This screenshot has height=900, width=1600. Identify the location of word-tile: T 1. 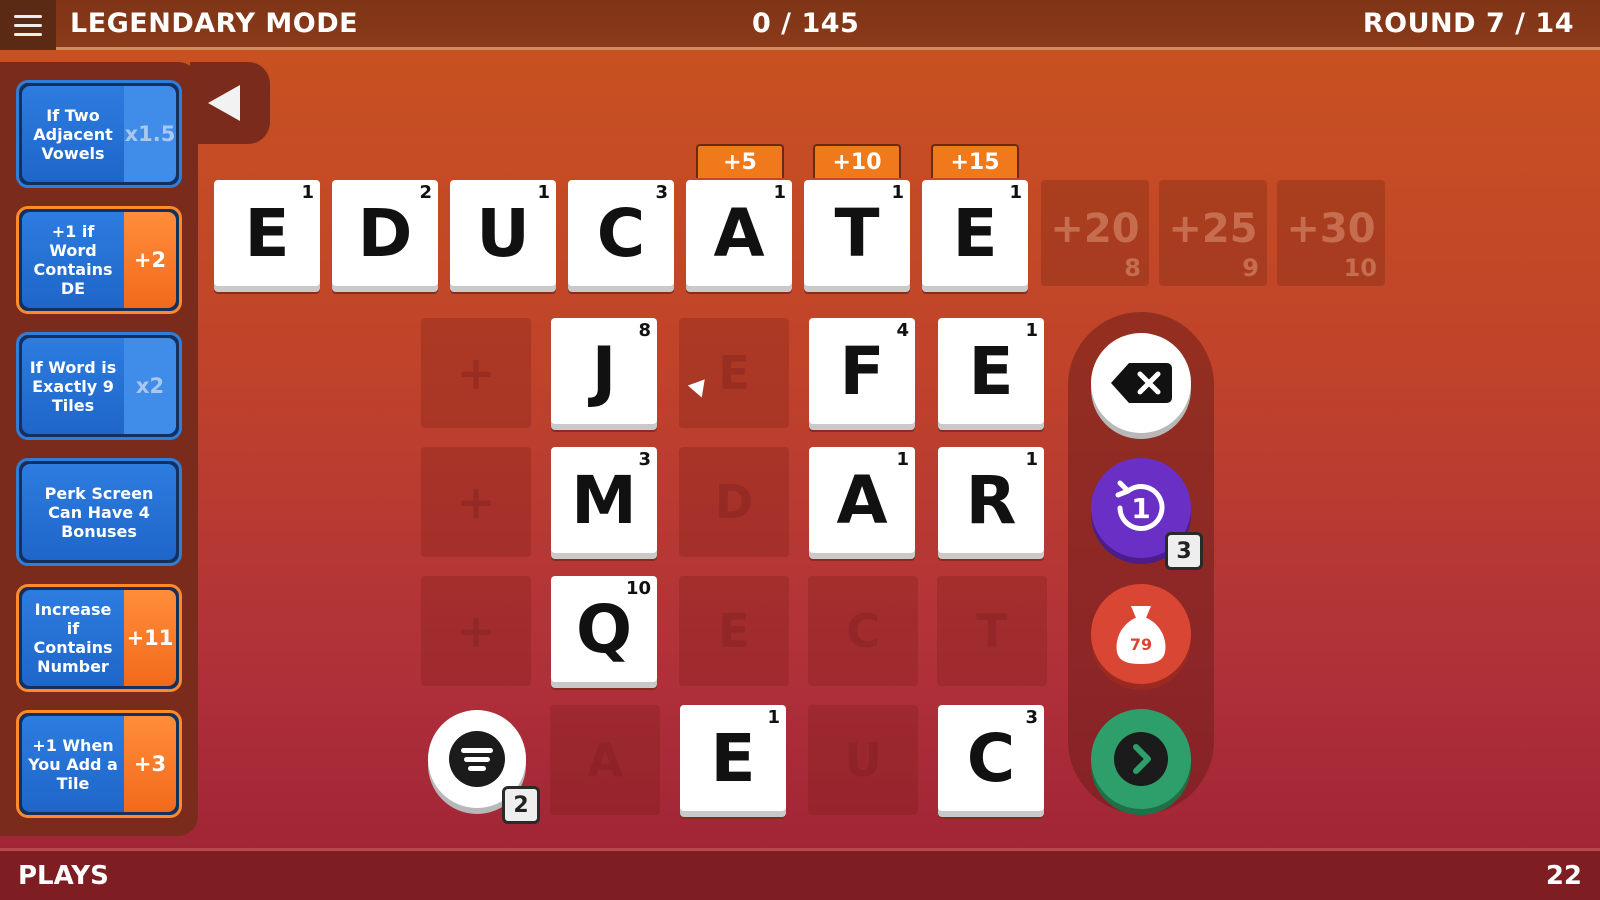
(857, 233).